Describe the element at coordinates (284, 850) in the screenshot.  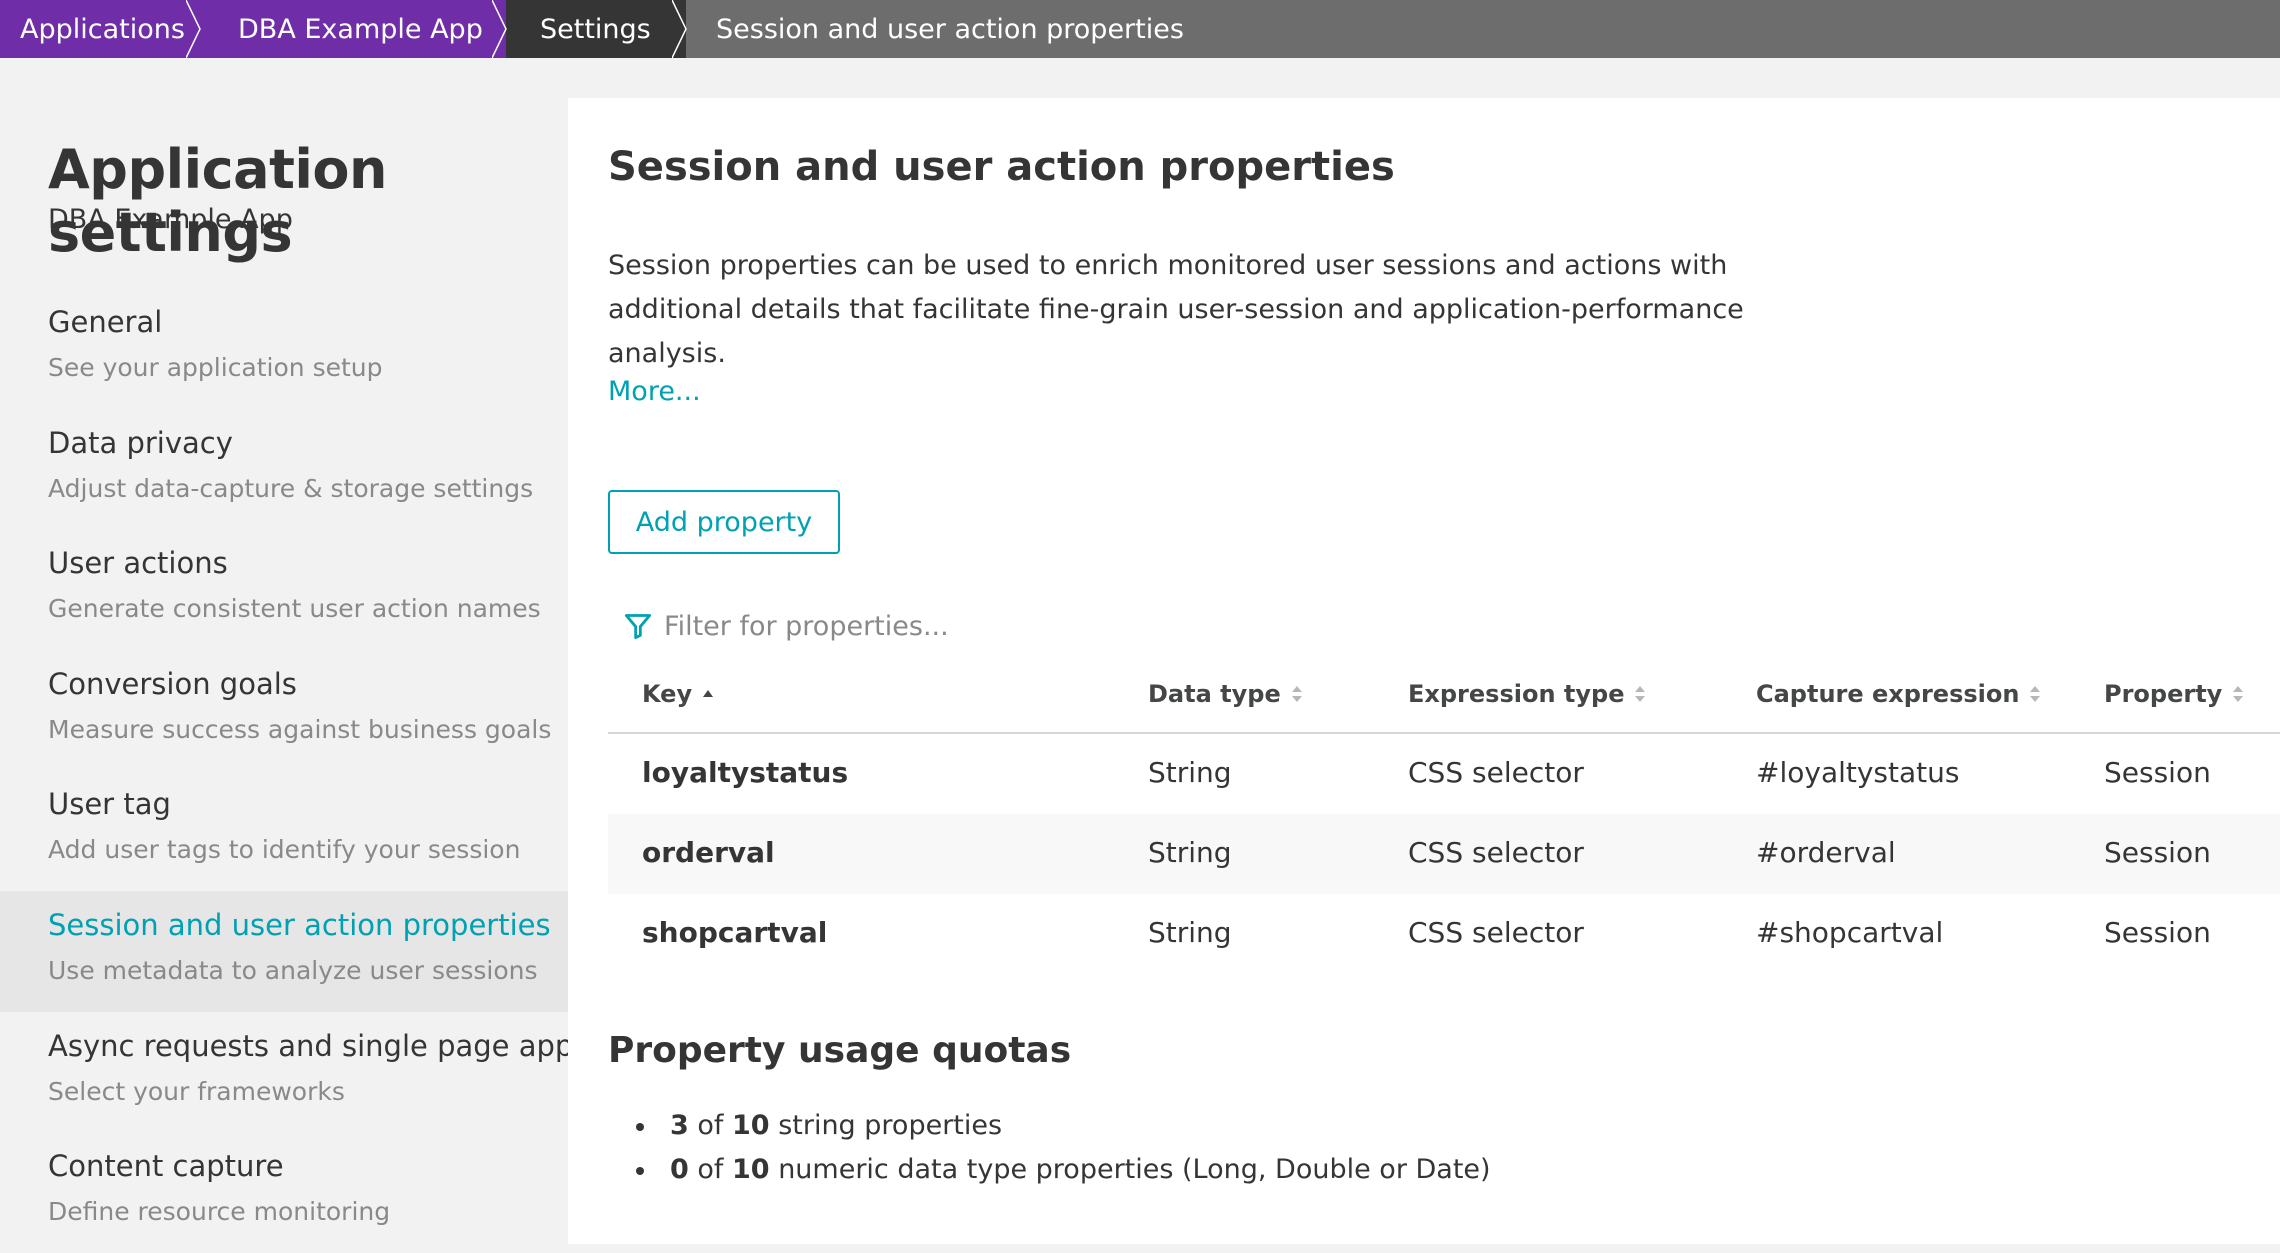
I see `sidebar-item-desc: Add user tags to identify your session` at that location.